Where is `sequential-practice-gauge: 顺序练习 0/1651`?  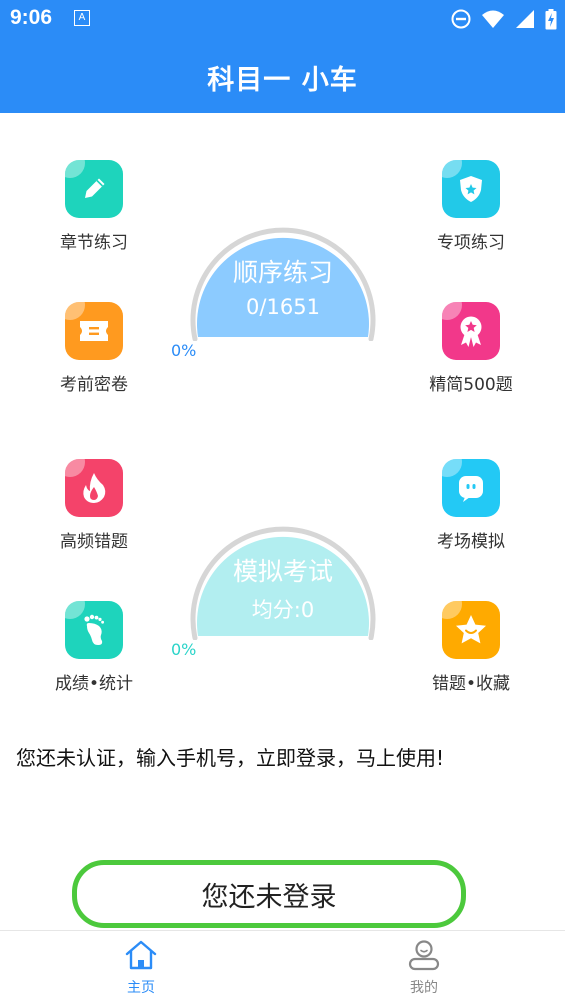 sequential-practice-gauge: 顺序练习 0/1651 is located at coordinates (283, 271).